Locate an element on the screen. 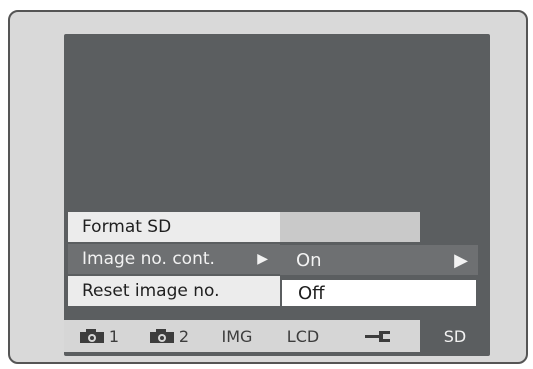  wrench-icon is located at coordinates (377, 336).